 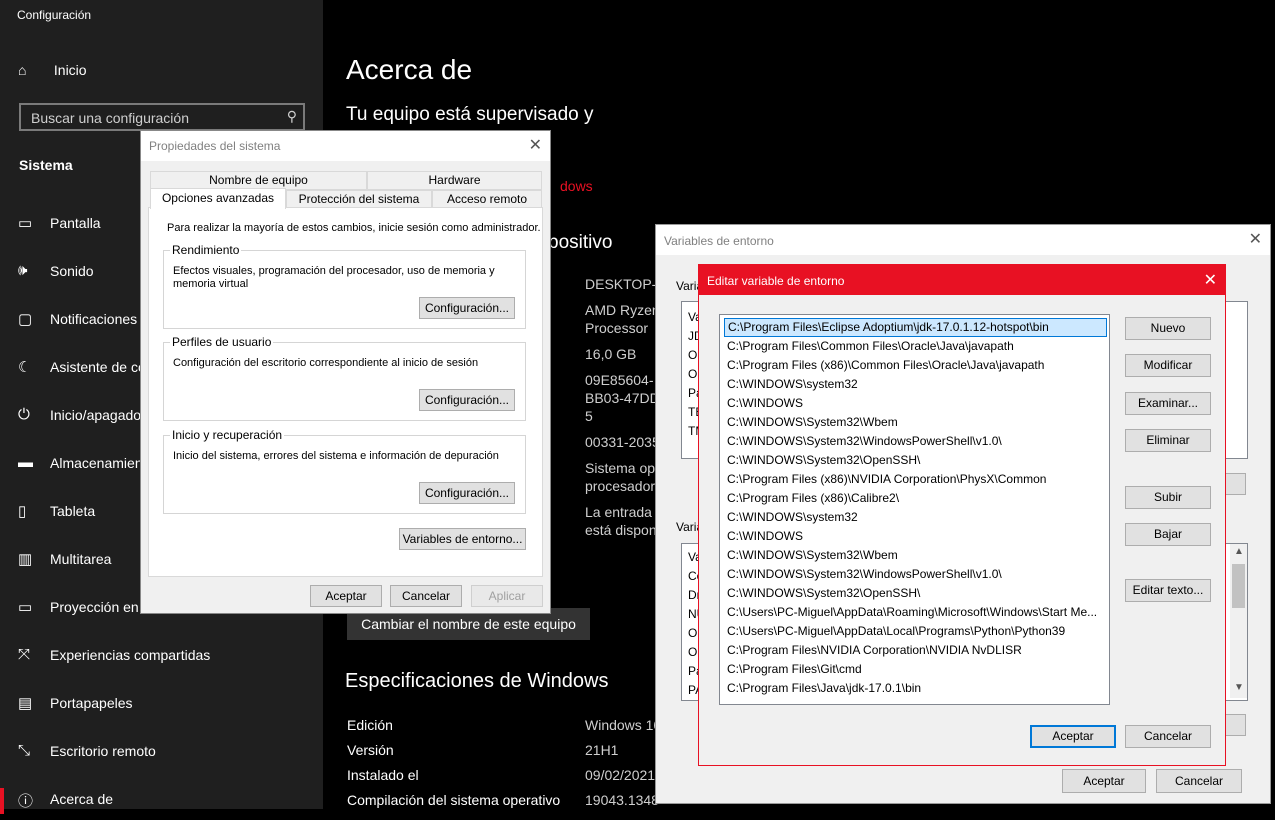 I want to click on sidebar-item-label: Portapapeles, so click(x=91, y=703).